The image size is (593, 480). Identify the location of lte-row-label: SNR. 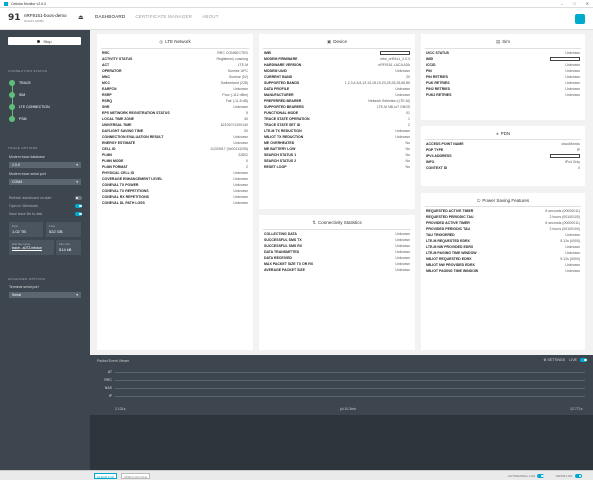
(106, 107).